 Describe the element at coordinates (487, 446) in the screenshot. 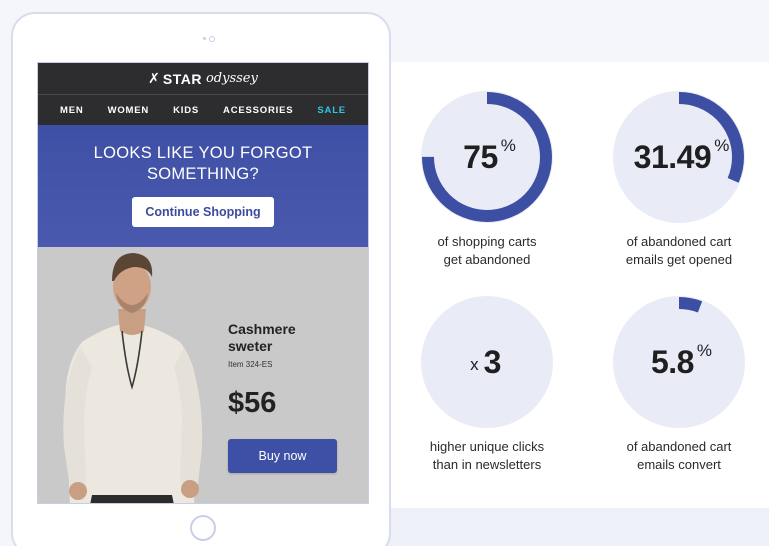

I see `stat-caption-line1: higher unique clicks` at that location.